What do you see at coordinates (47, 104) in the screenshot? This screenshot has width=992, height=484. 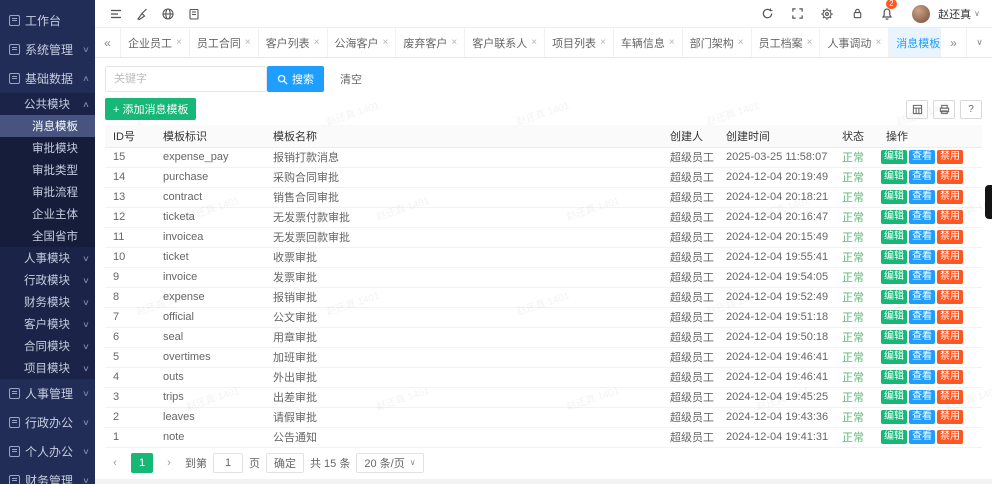 I see `sidebar-item-3: 公共模块 ∧` at bounding box center [47, 104].